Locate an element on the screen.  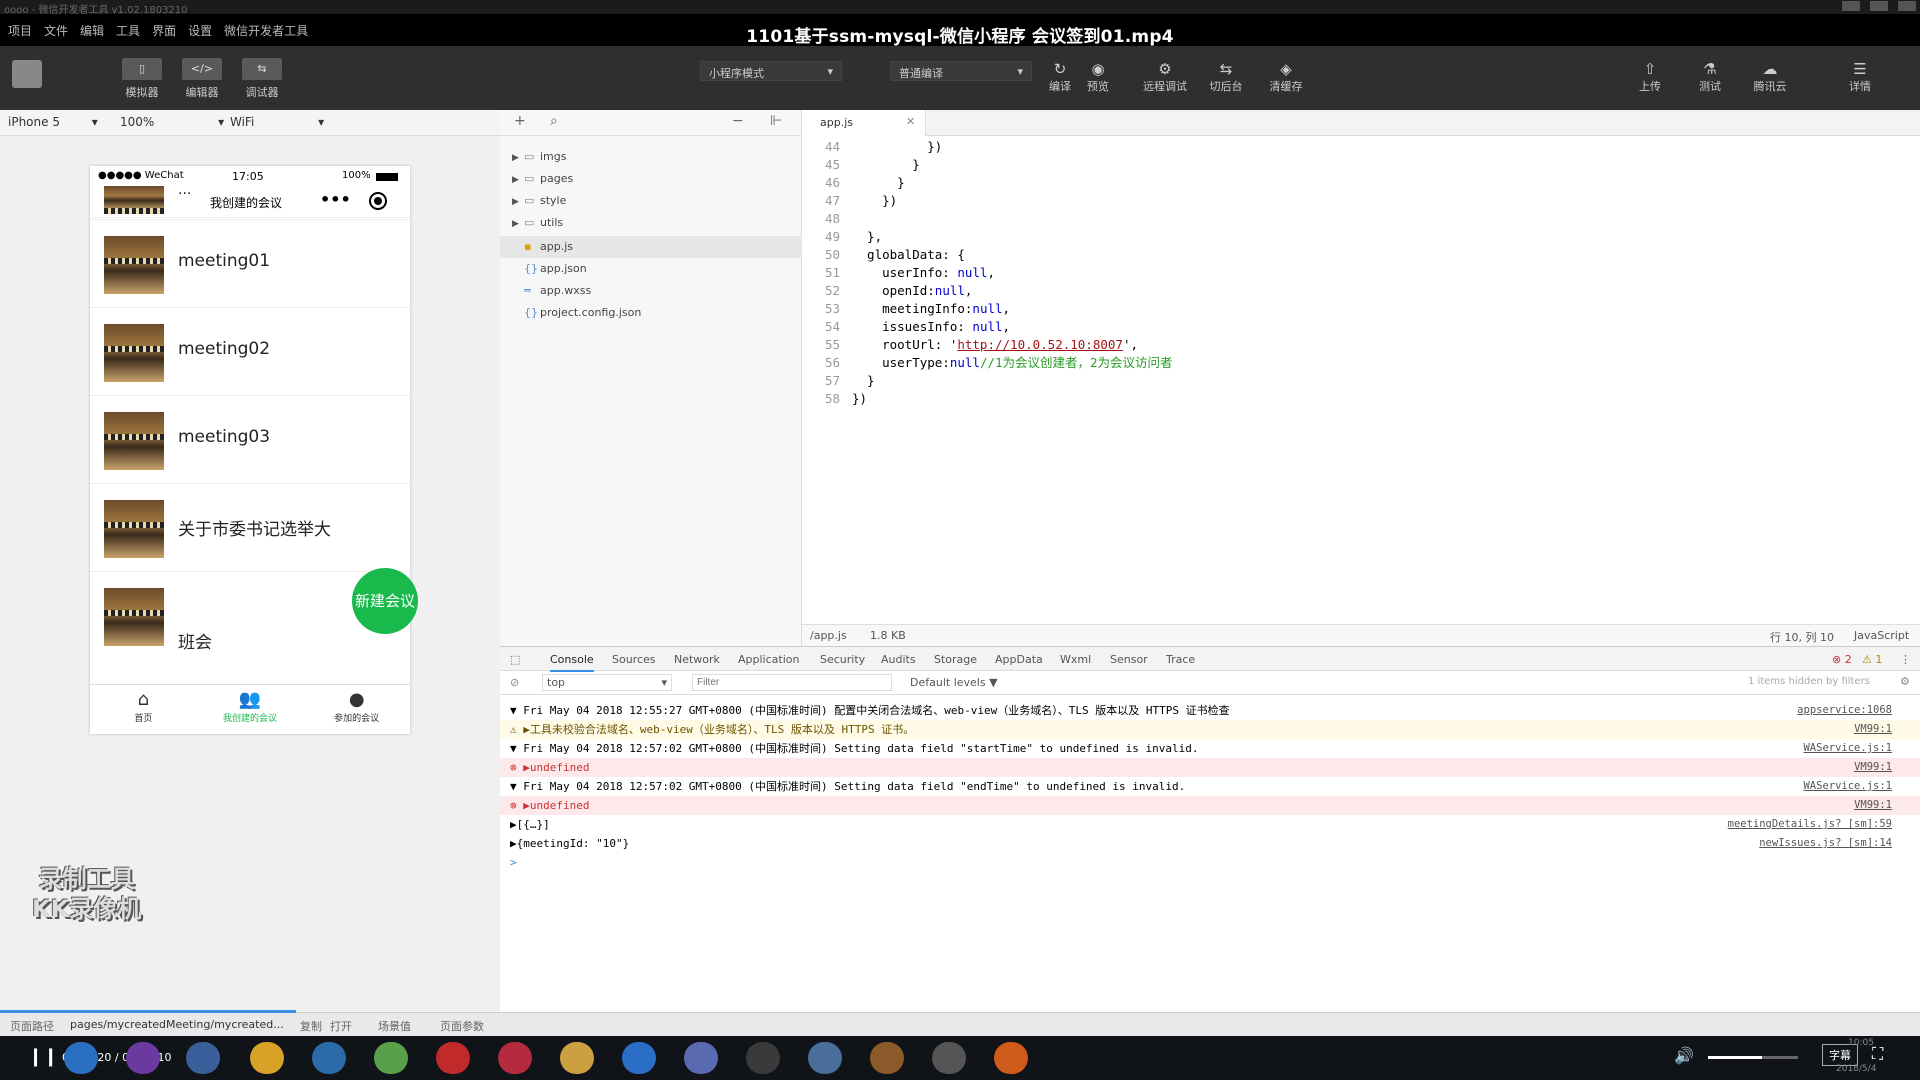
gear-icon: ⚙ is located at coordinates (1905, 681).